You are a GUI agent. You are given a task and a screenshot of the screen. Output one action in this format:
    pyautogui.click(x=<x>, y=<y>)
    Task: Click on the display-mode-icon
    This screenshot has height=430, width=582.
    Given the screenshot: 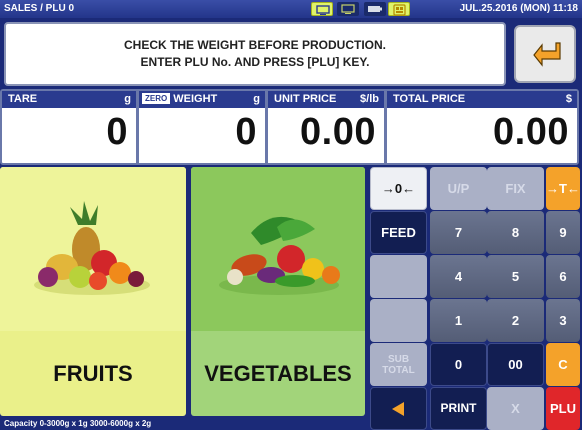 What is the action you would take?
    pyautogui.click(x=322, y=9)
    